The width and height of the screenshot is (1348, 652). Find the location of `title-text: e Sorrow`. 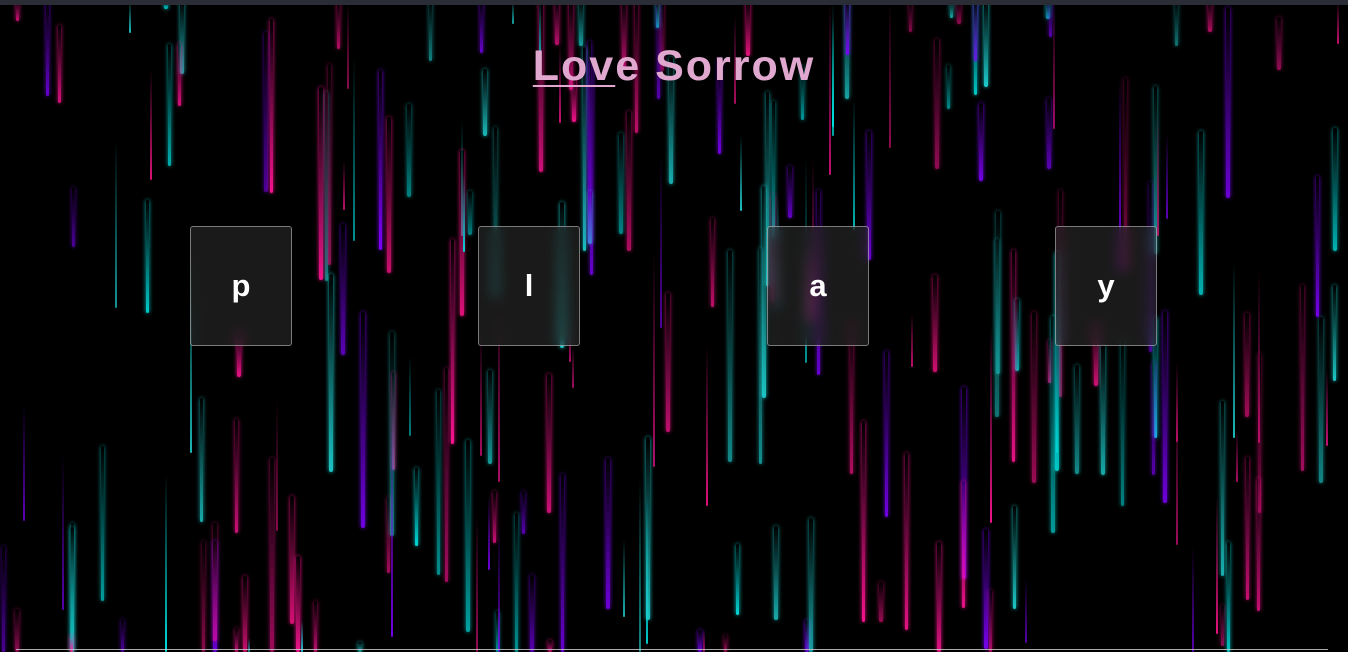

title-text: e Sorrow is located at coordinates (715, 66).